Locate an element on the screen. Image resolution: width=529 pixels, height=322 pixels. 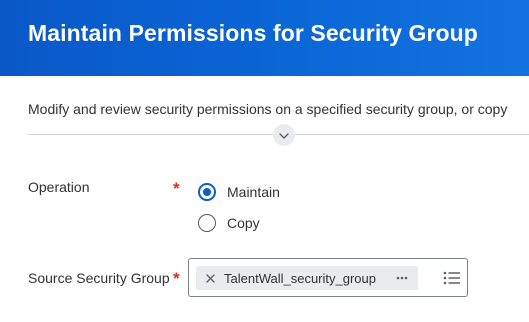
close-icon is located at coordinates (210, 278).